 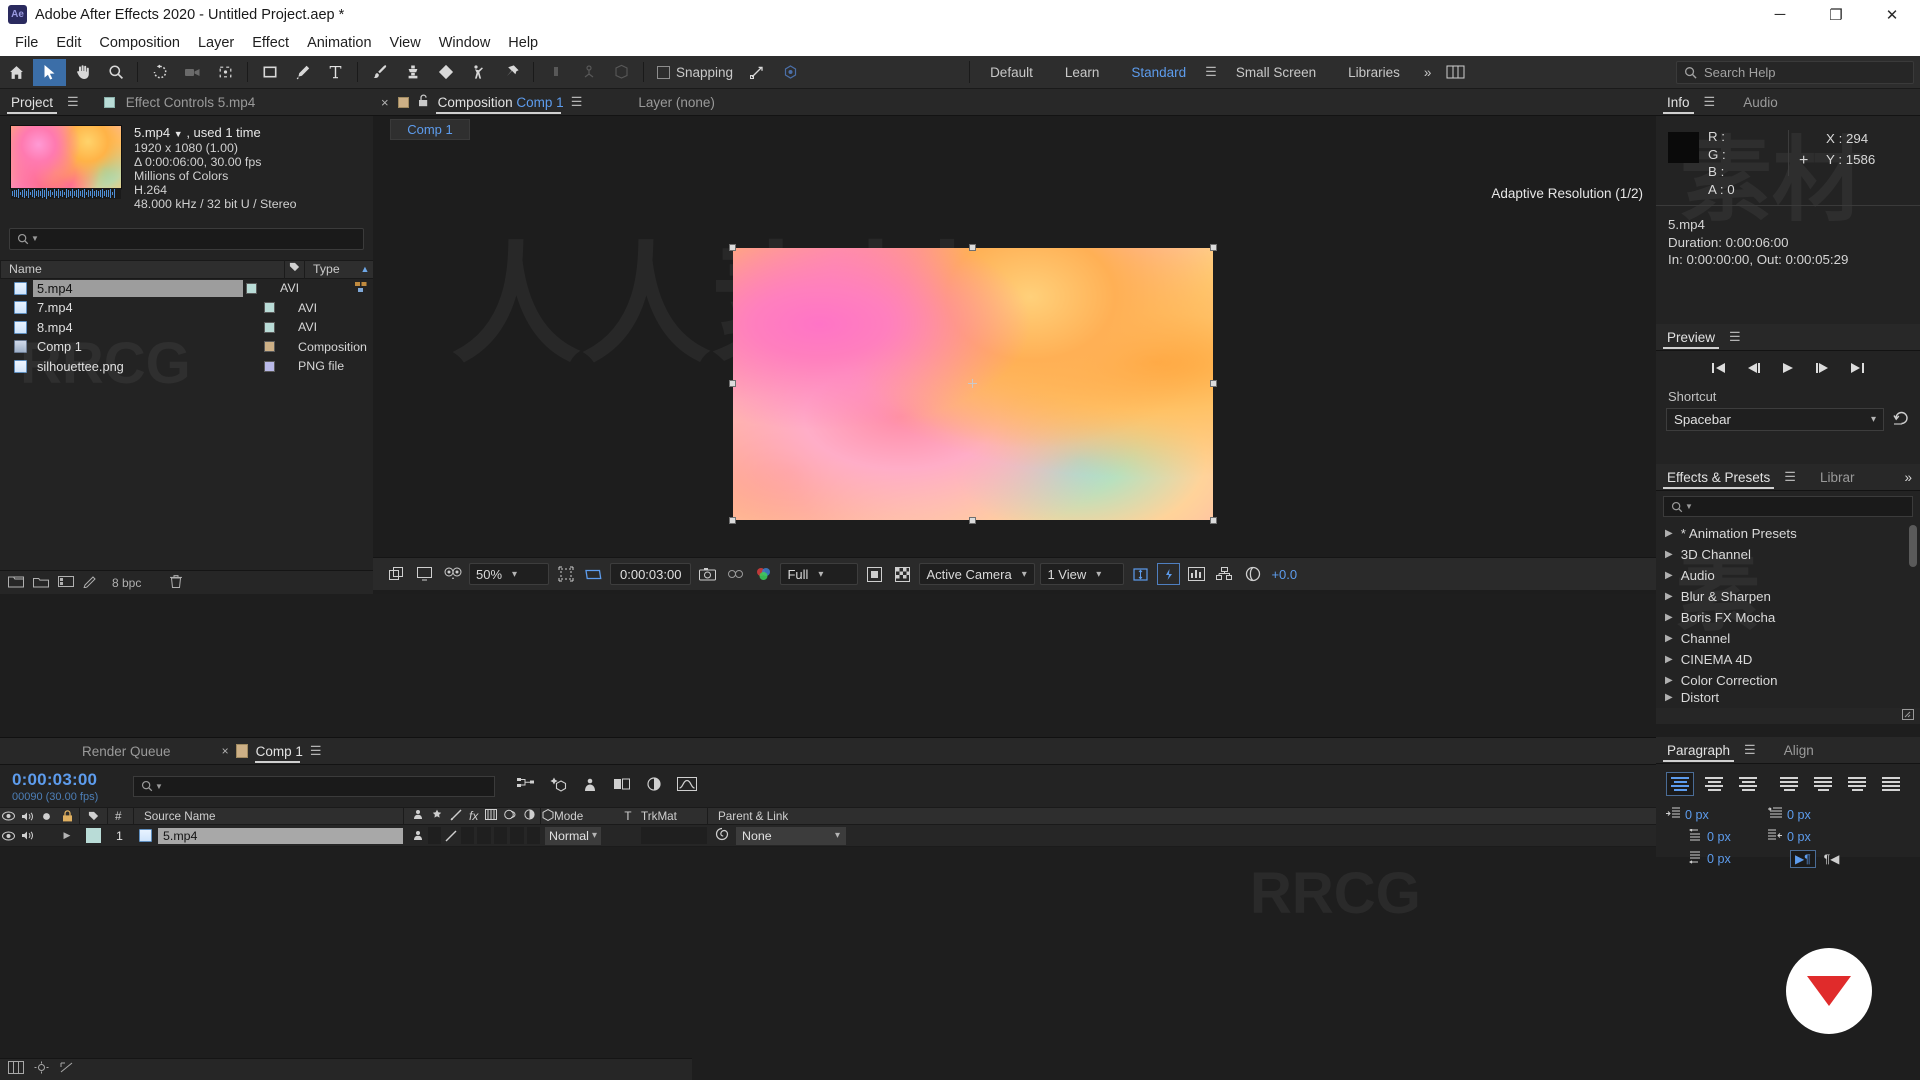 What do you see at coordinates (1698, 750) in the screenshot?
I see `tab-paragraph: Paragraph` at bounding box center [1698, 750].